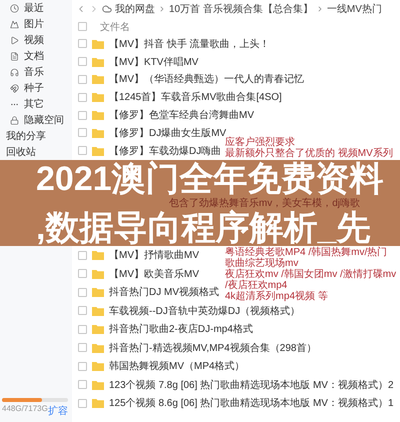 The width and height of the screenshot is (400, 422). What do you see at coordinates (36, 72) in the screenshot?
I see `sidebar-item: 音乐` at bounding box center [36, 72].